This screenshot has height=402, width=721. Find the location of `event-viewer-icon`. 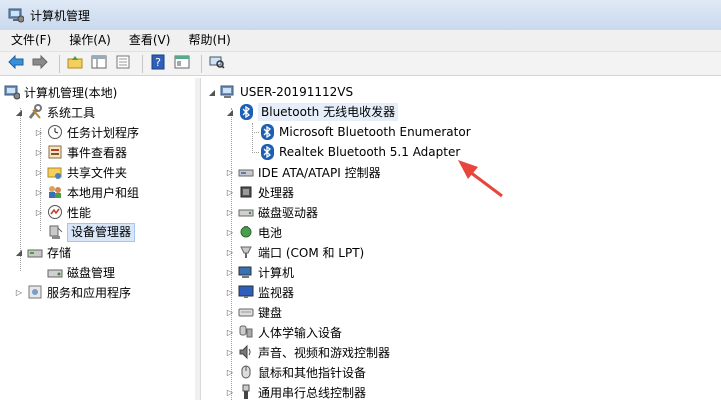

event-viewer-icon is located at coordinates (55, 152).